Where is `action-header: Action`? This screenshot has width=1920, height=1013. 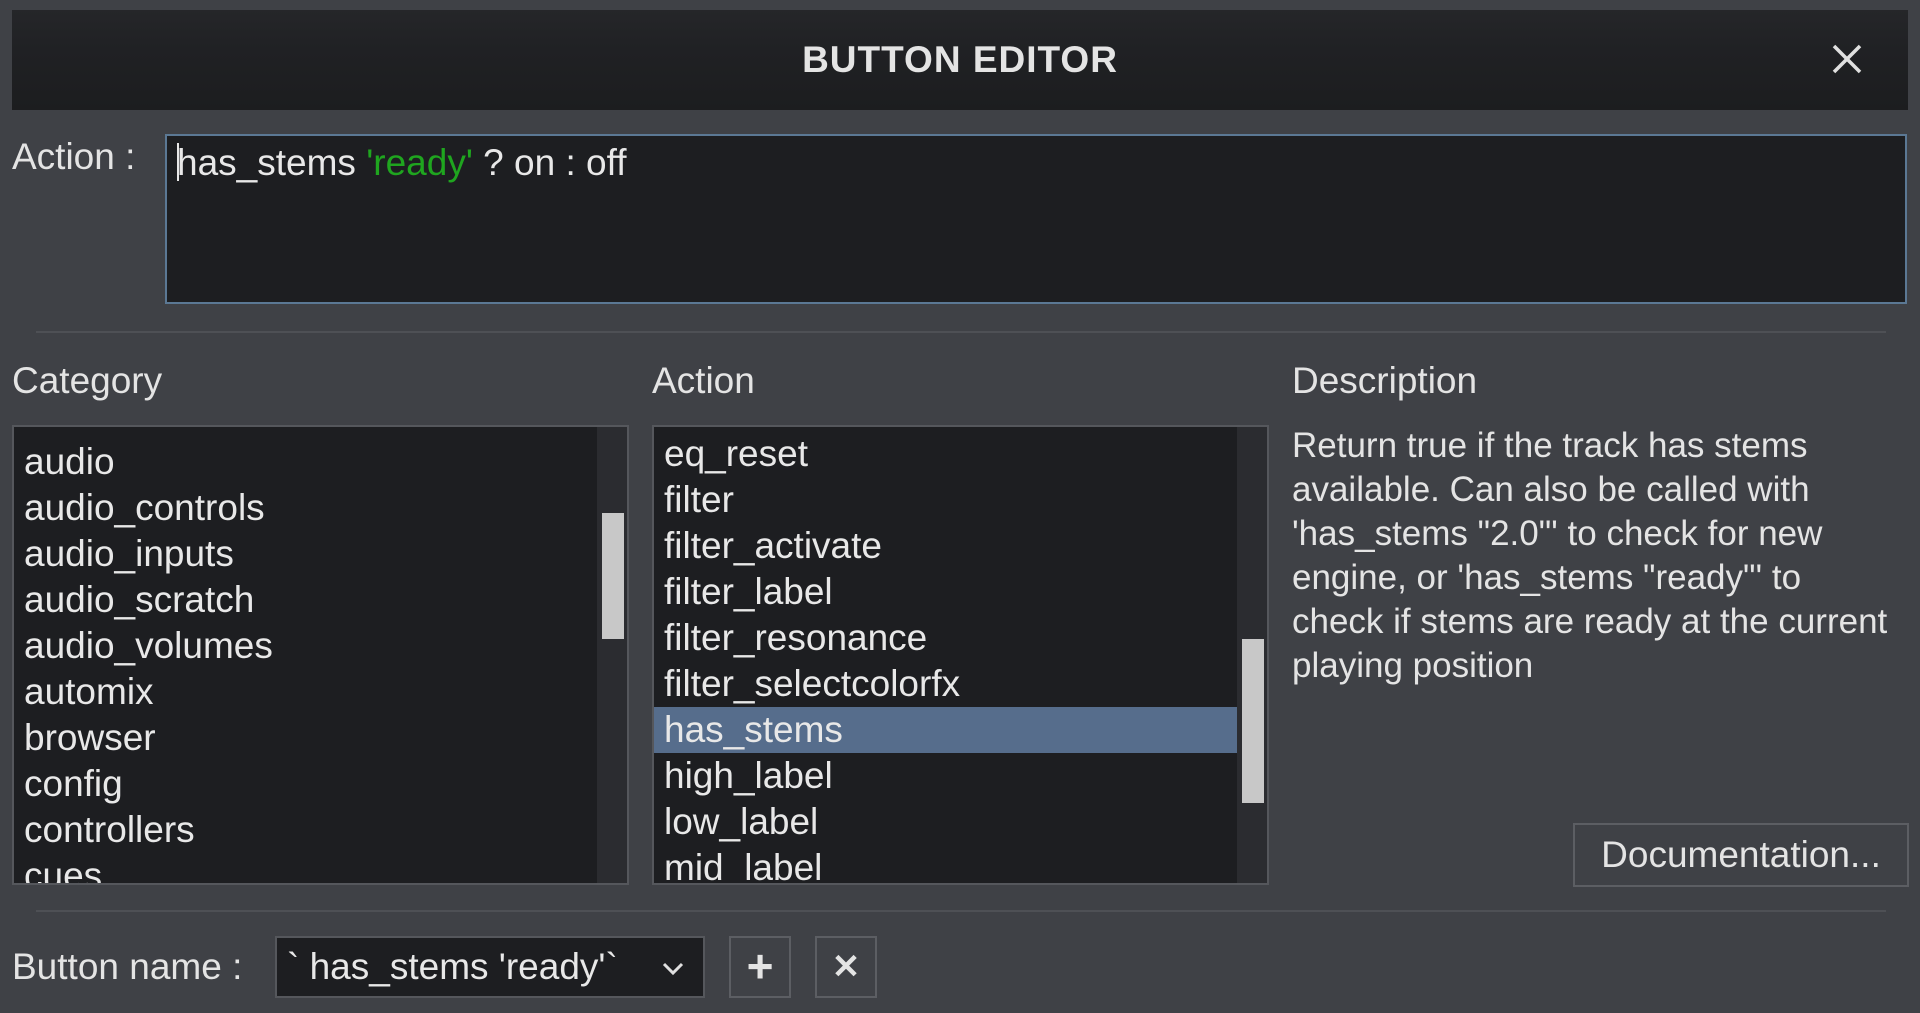 action-header: Action is located at coordinates (703, 380).